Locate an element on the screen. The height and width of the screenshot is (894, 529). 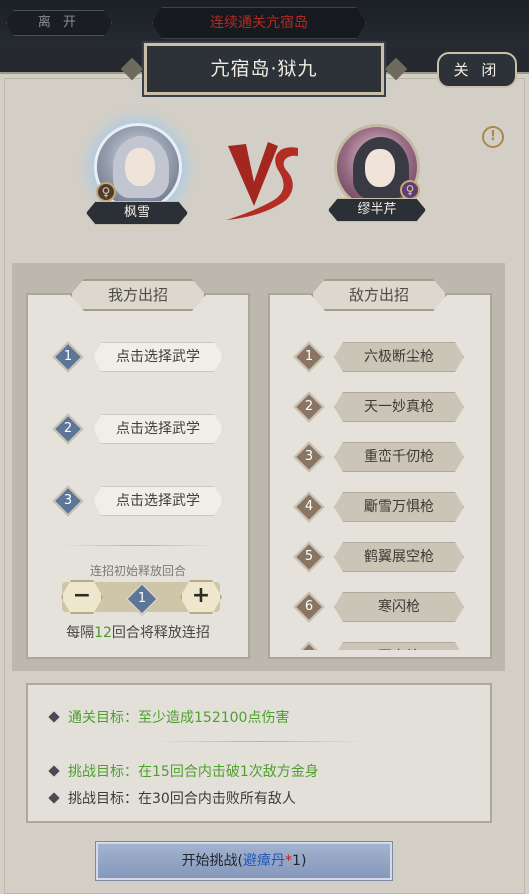
skill-number-text: 3 is located at coordinates (309, 456).